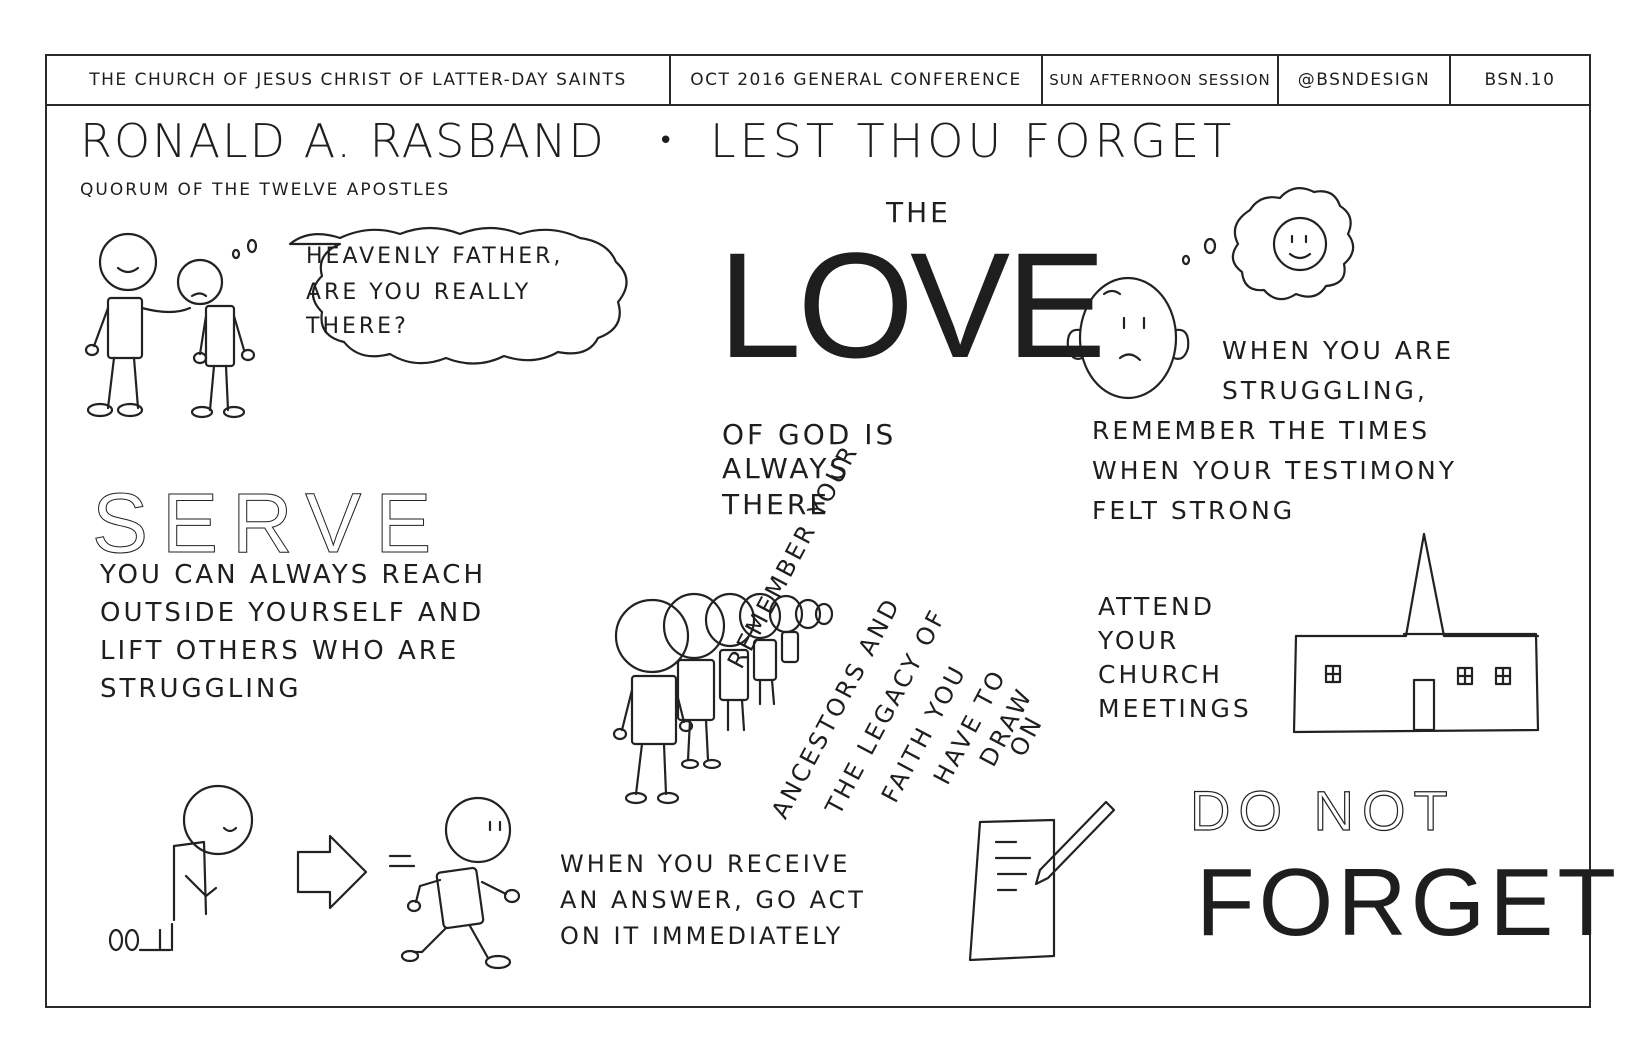  What do you see at coordinates (357, 326) in the screenshot?
I see `bubble-line-3: THERE?` at bounding box center [357, 326].